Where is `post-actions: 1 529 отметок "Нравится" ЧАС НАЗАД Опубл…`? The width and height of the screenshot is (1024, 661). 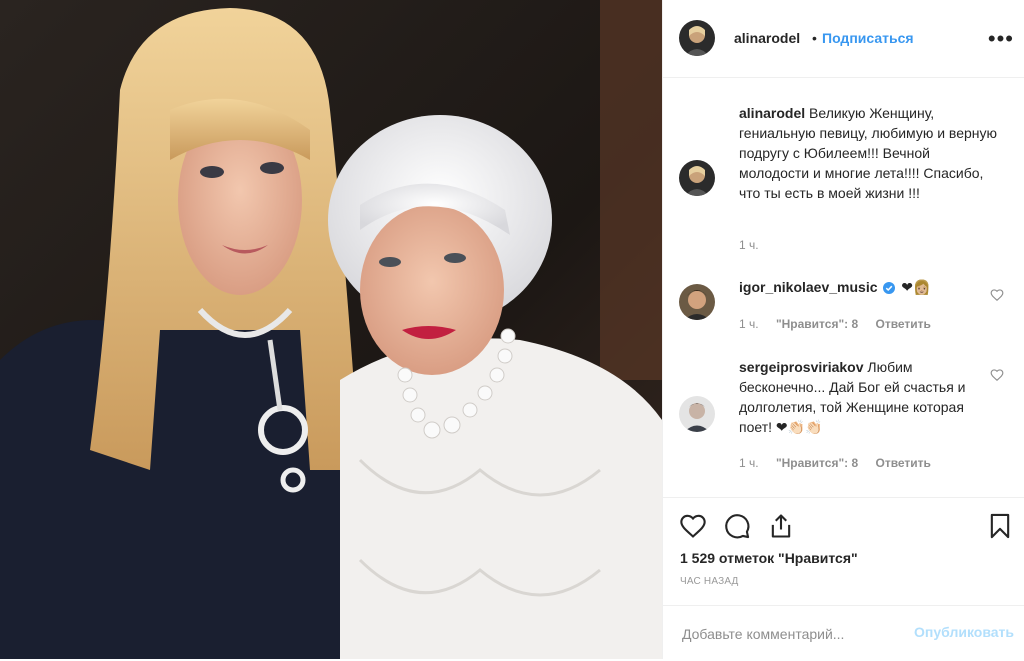
post-actions: 1 529 отметок "Нравится" ЧАС НАЗАД Опубл… is located at coordinates (843, 578).